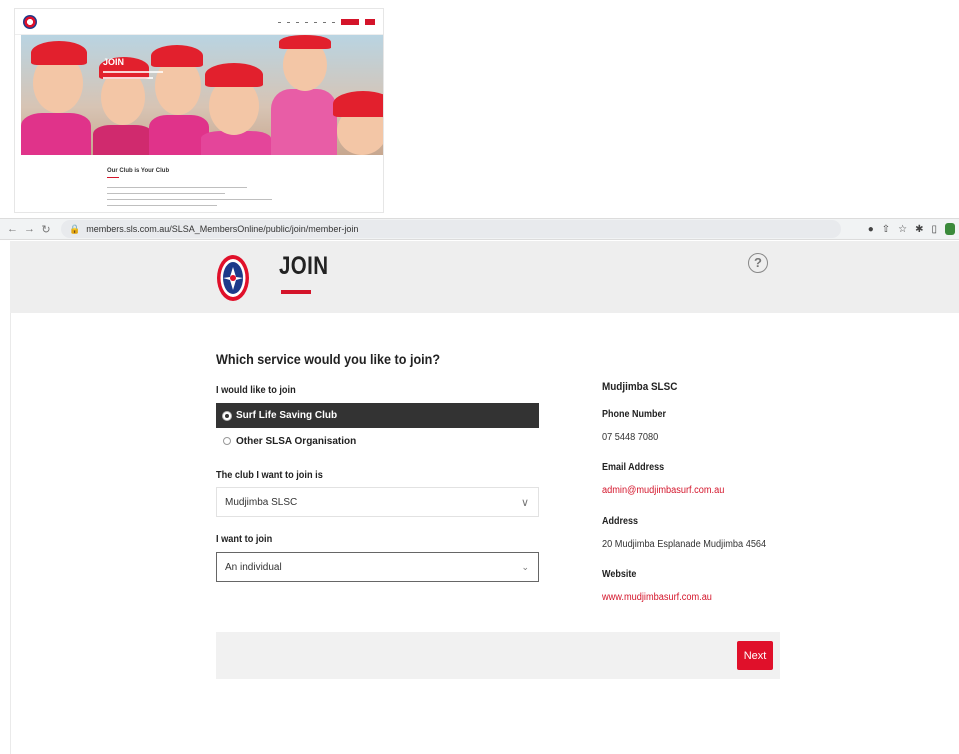 Image resolution: width=959 pixels, height=754 pixels. Describe the element at coordinates (377, 441) in the screenshot. I see `option-other-slsa-organisation: Other SLSA Organisation` at that location.